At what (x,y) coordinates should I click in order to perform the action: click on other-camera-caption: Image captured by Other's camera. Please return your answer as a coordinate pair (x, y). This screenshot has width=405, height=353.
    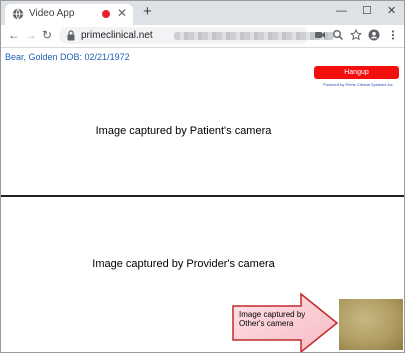
    Looking at the image, I should click on (272, 319).